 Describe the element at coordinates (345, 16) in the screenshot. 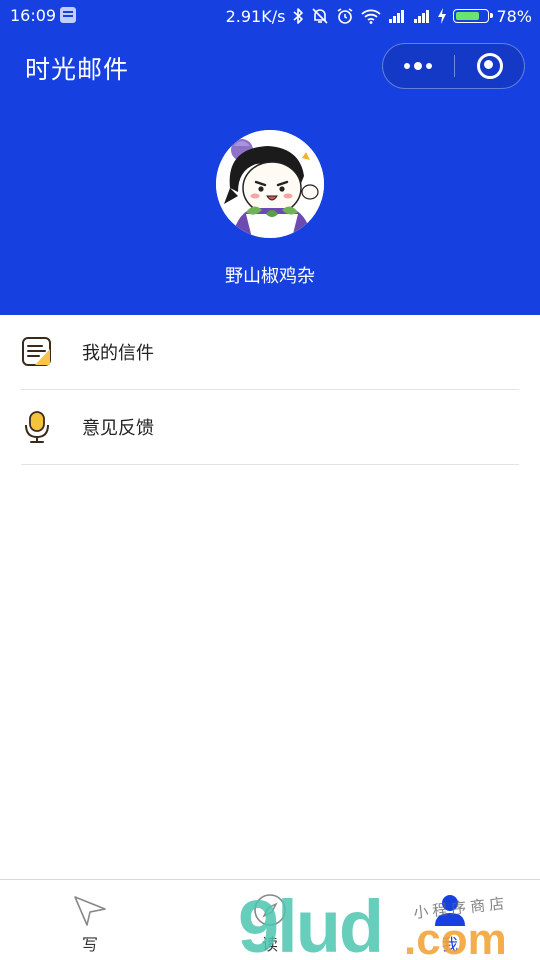

I see `alarm-icon` at that location.